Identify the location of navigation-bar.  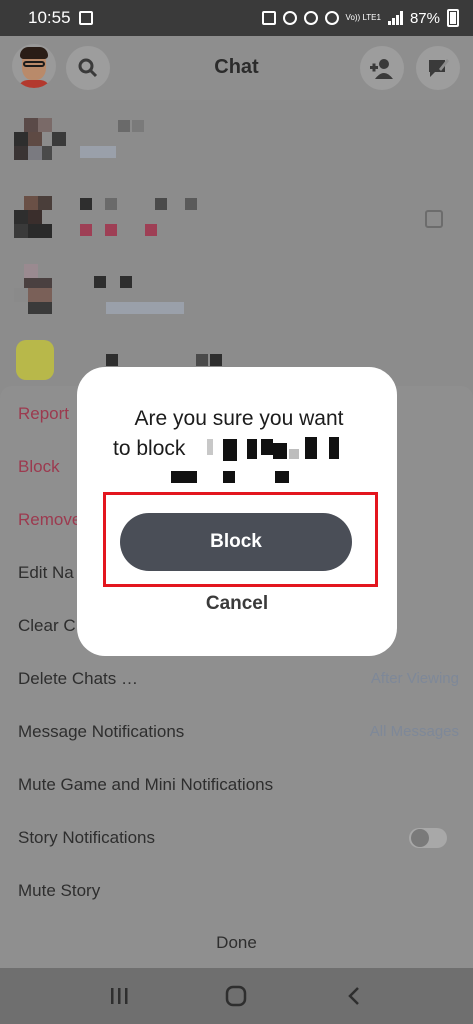
(236, 996).